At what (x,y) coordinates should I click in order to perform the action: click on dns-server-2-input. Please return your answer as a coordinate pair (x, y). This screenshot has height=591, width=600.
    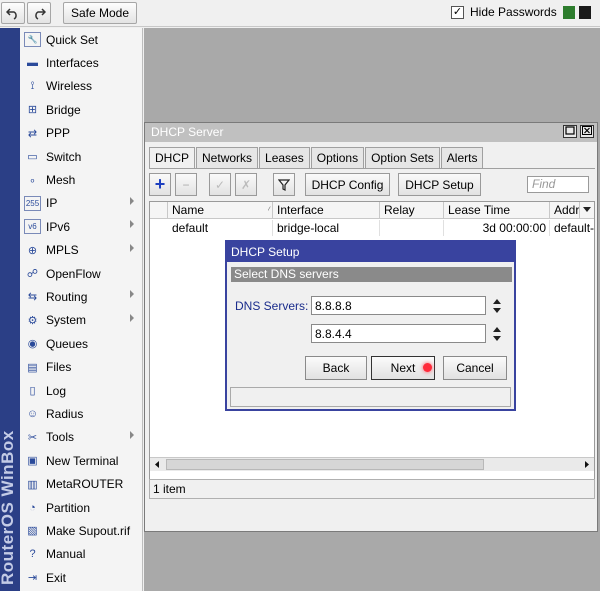
    Looking at the image, I should click on (398, 333).